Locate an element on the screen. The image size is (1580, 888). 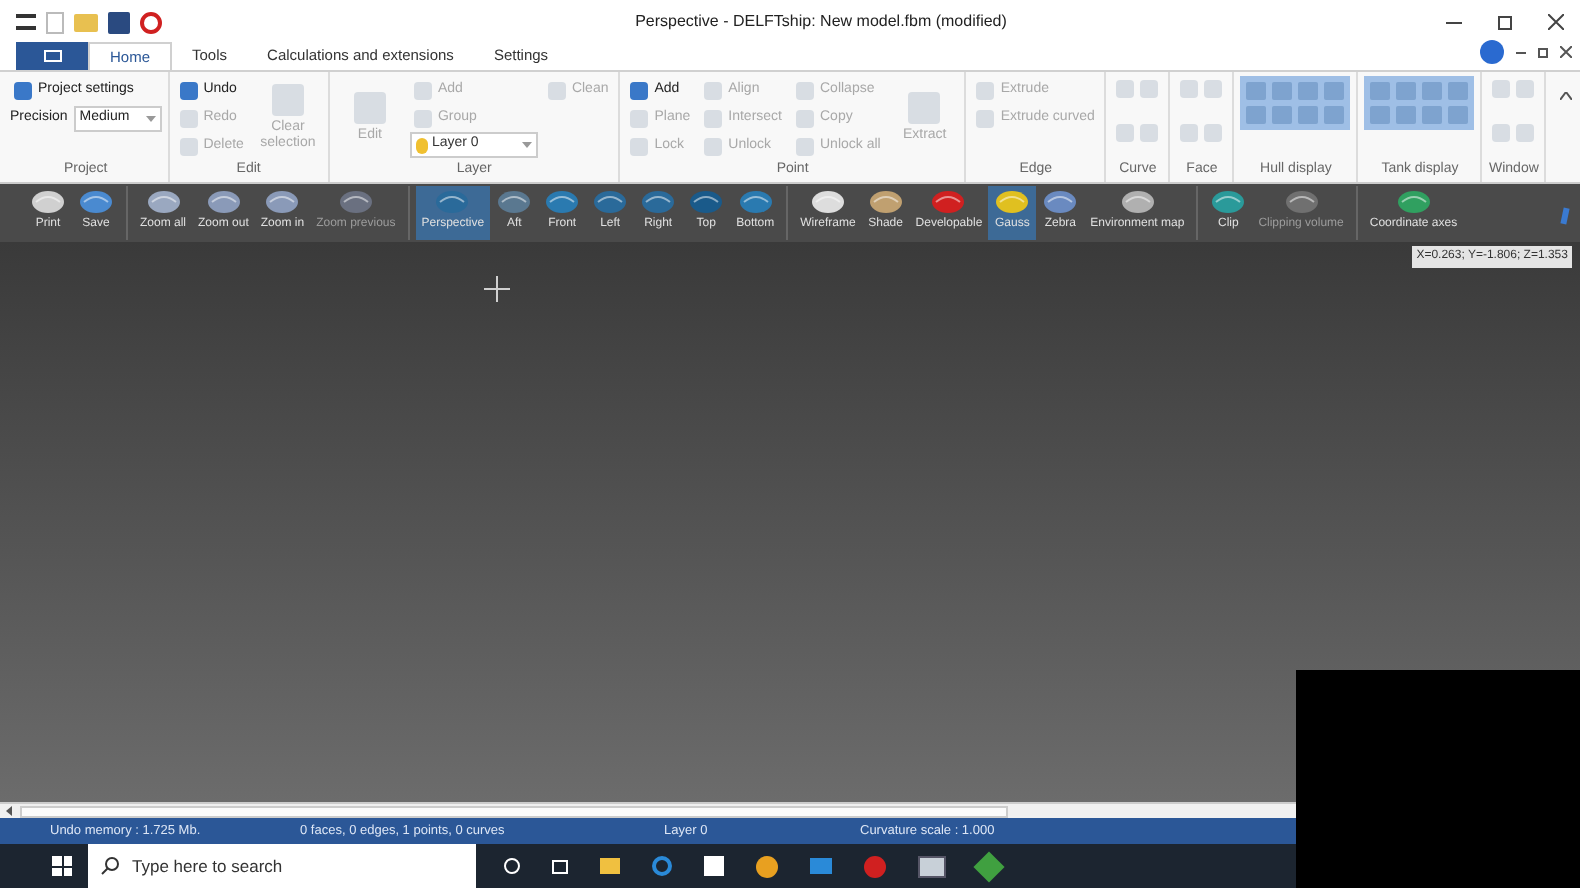
search-icon is located at coordinates (110, 866).